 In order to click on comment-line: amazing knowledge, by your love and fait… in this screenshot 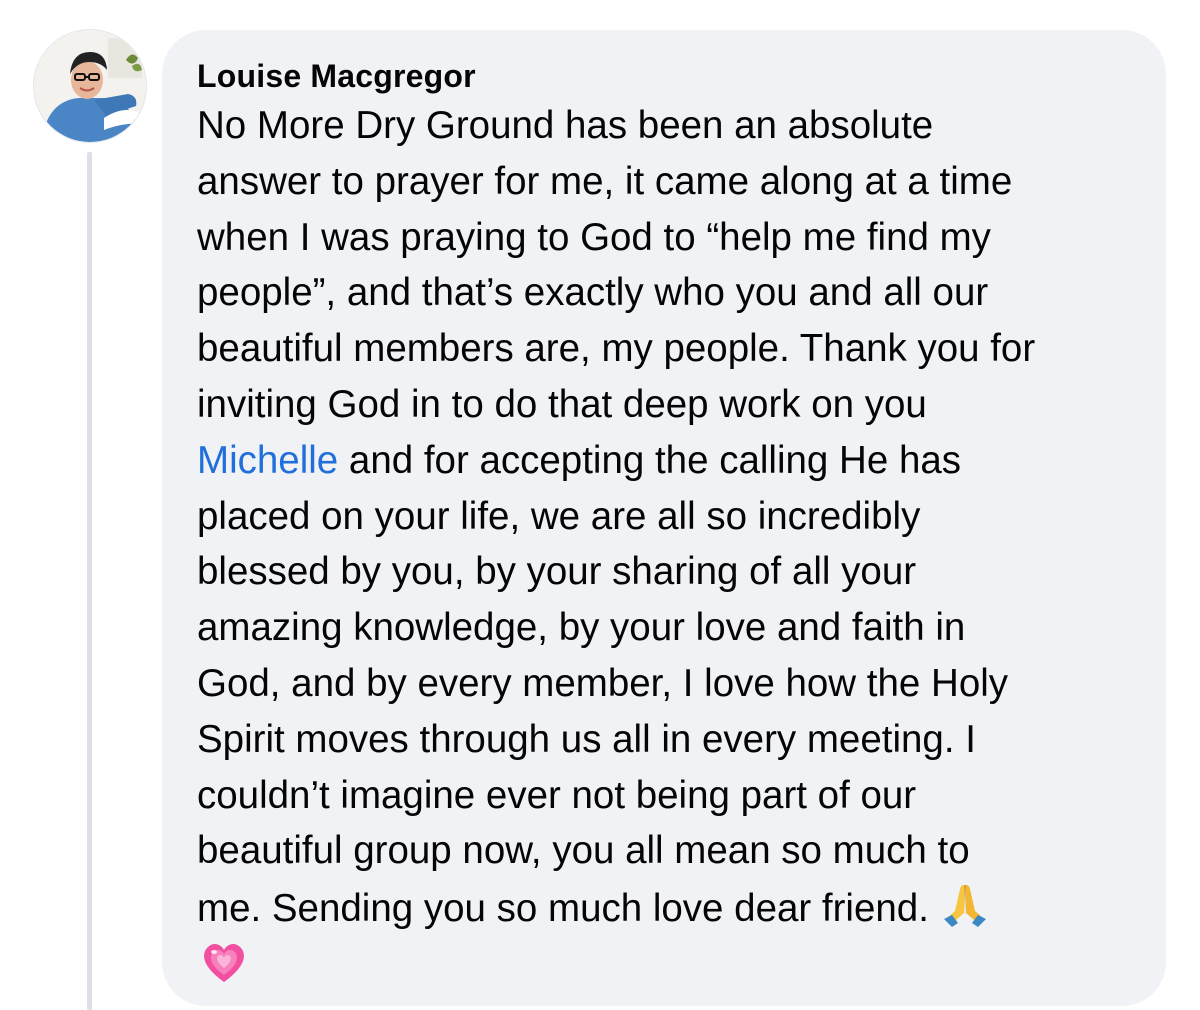, I will do `click(581, 628)`.